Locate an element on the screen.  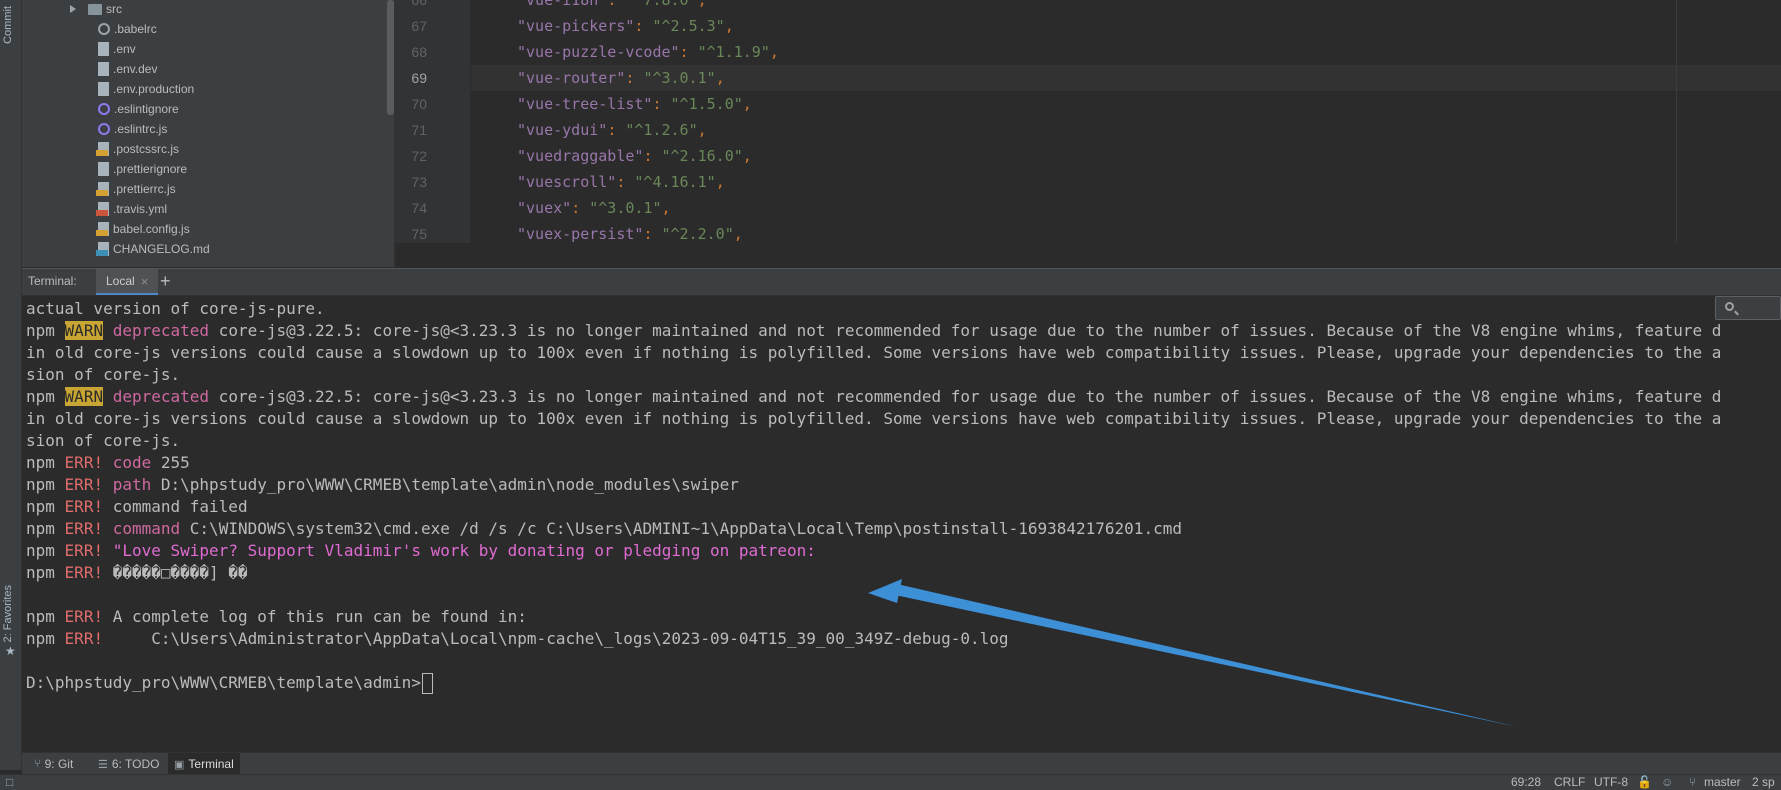
tree-item-label: CHANGELOG.md is located at coordinates (161, 249).